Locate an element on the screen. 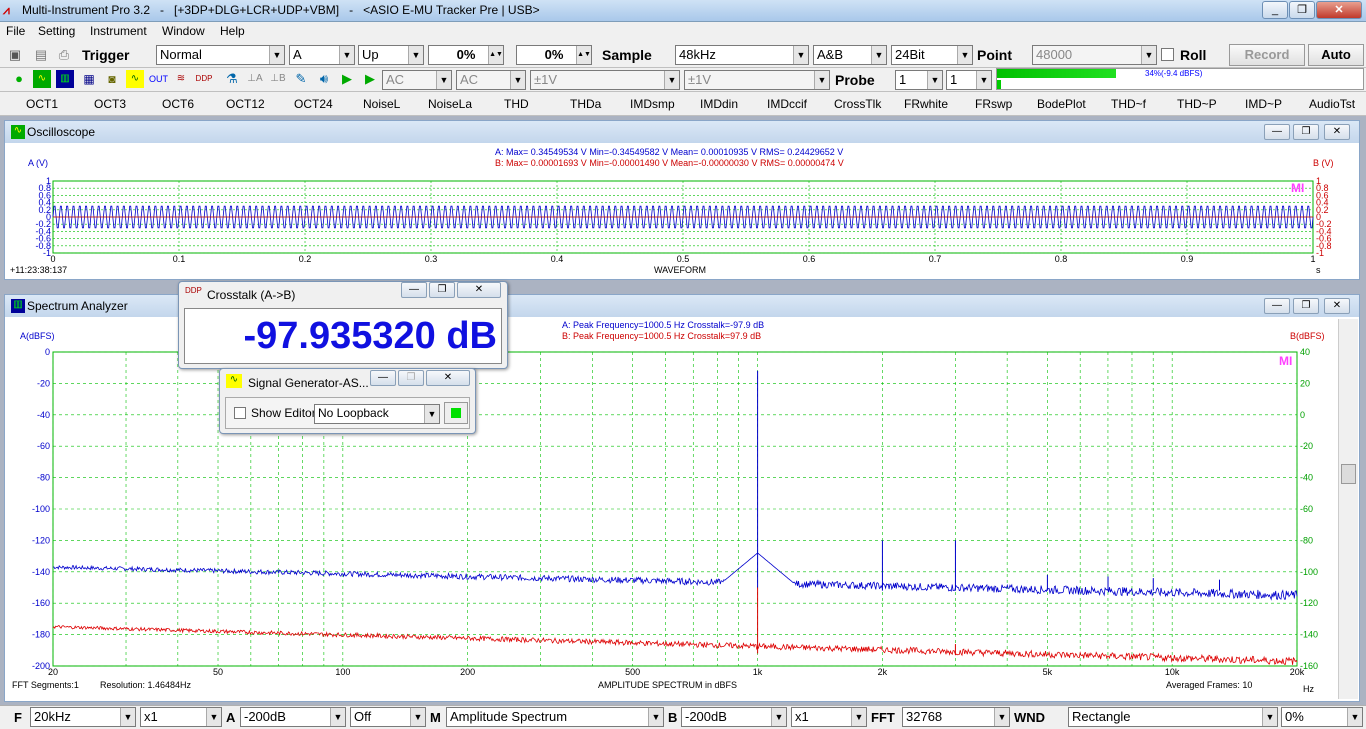 The width and height of the screenshot is (1366, 729). siggen-restore-button: ❐ is located at coordinates (411, 378).